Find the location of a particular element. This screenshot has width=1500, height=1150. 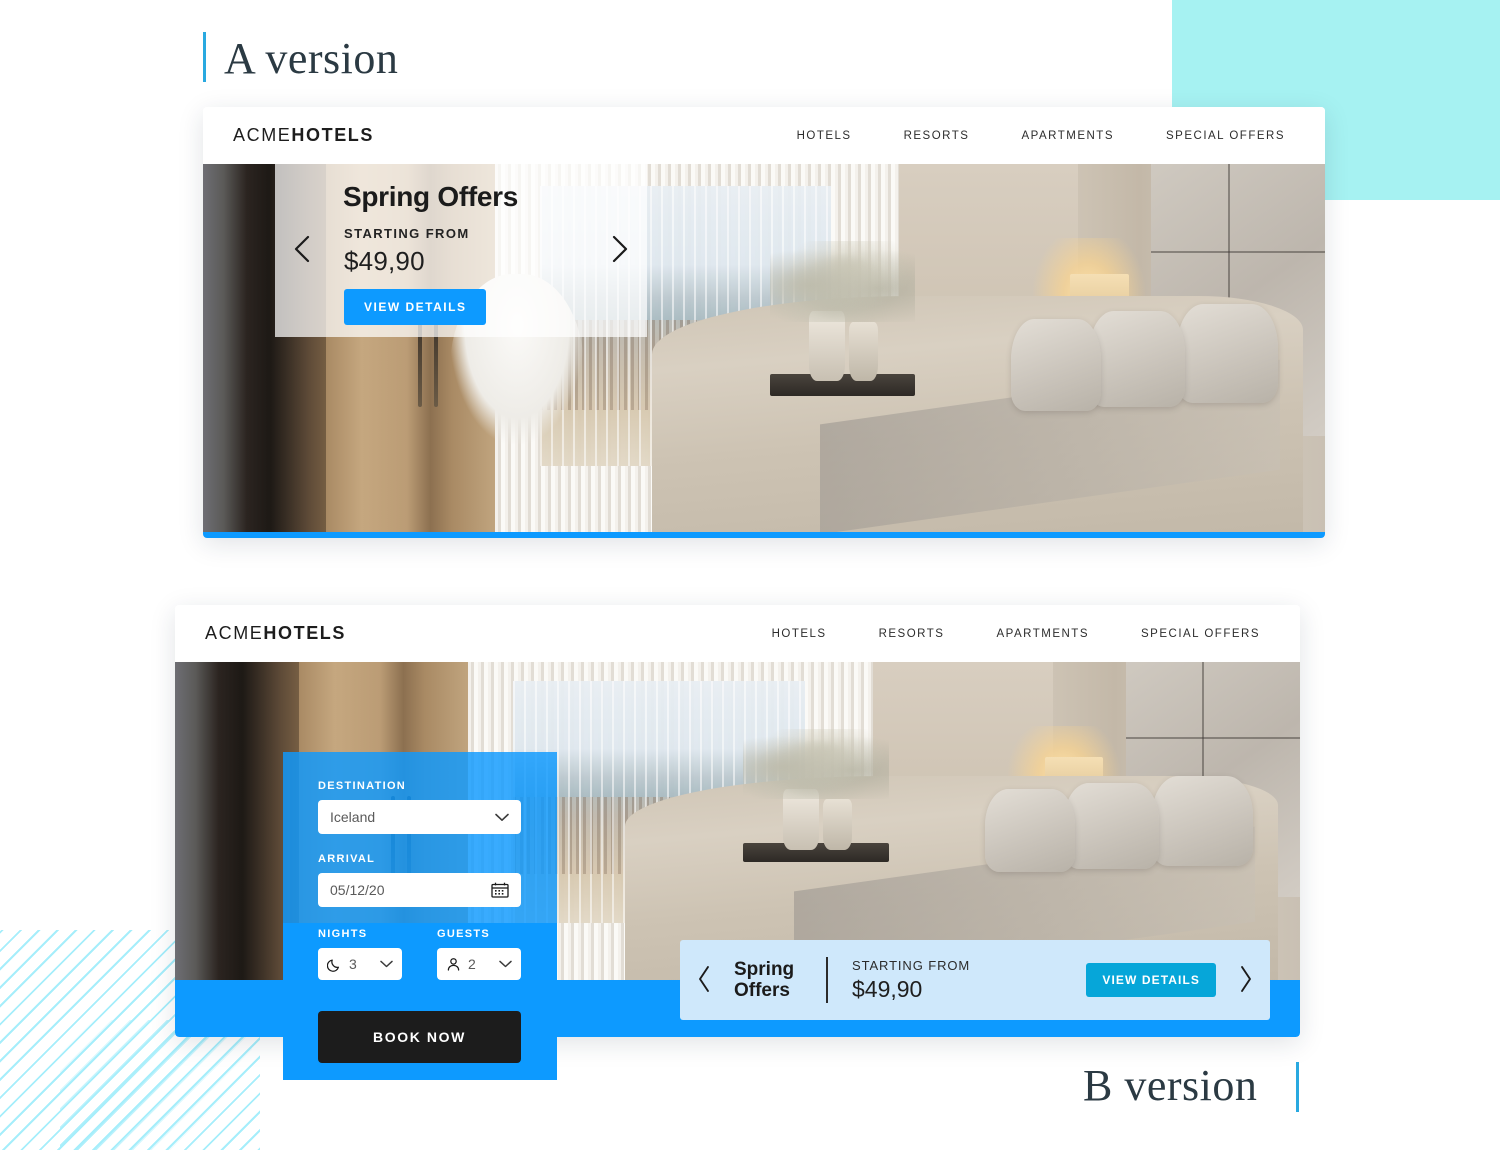

hero-price-a: $49,90 is located at coordinates (384, 261).